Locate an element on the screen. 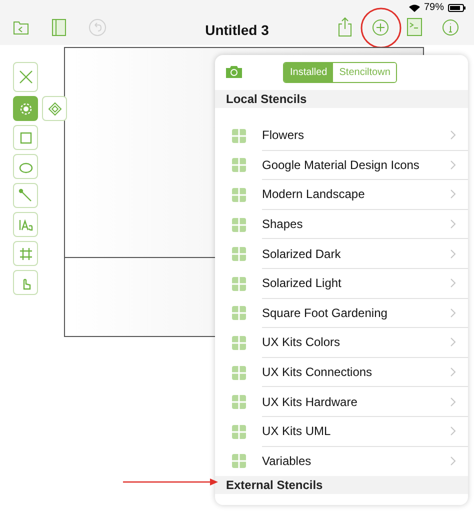  battery-percent: 79% is located at coordinates (434, 8).